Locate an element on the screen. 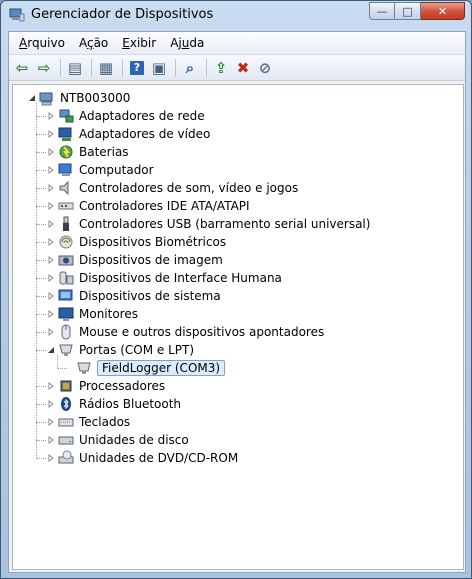 This screenshot has width=472, height=579. menu-arquivo: Arquivo is located at coordinates (42, 43).